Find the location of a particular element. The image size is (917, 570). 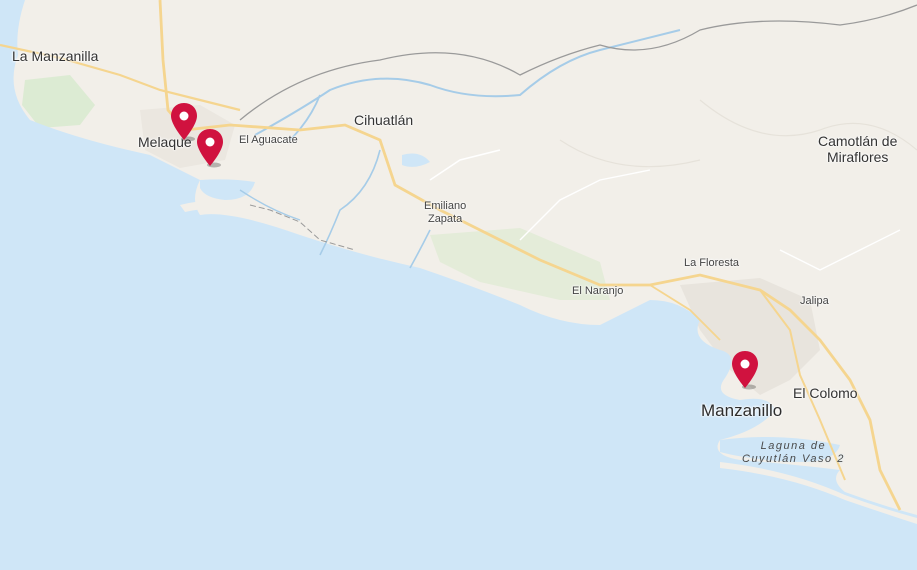

label-cihuatlan: Cihuatlán is located at coordinates (384, 120).